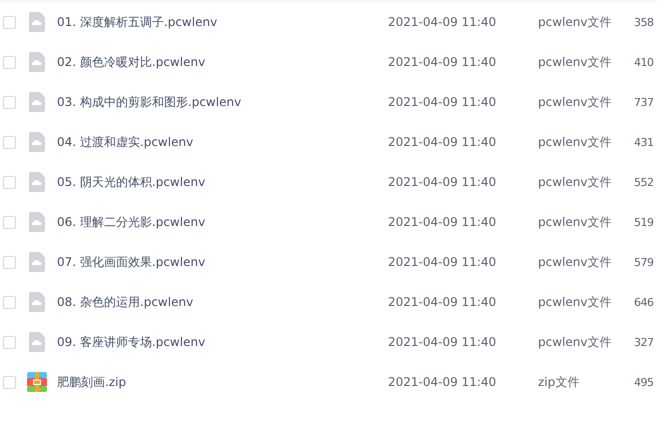 Image resolution: width=657 pixels, height=439 pixels. Describe the element at coordinates (644, 182) in the screenshot. I see `file-size: 552` at that location.